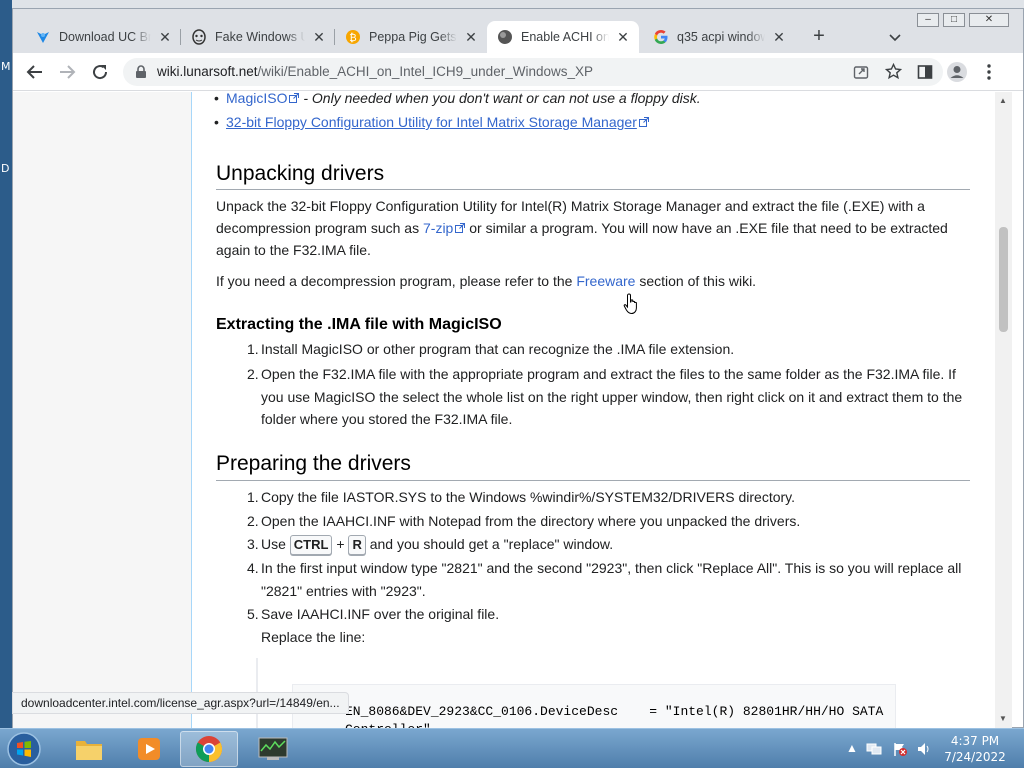 Image resolution: width=1024 pixels, height=768 pixels. What do you see at coordinates (300, 173) in the screenshot?
I see `section-heading-unpacking: Unpacking drivers` at bounding box center [300, 173].